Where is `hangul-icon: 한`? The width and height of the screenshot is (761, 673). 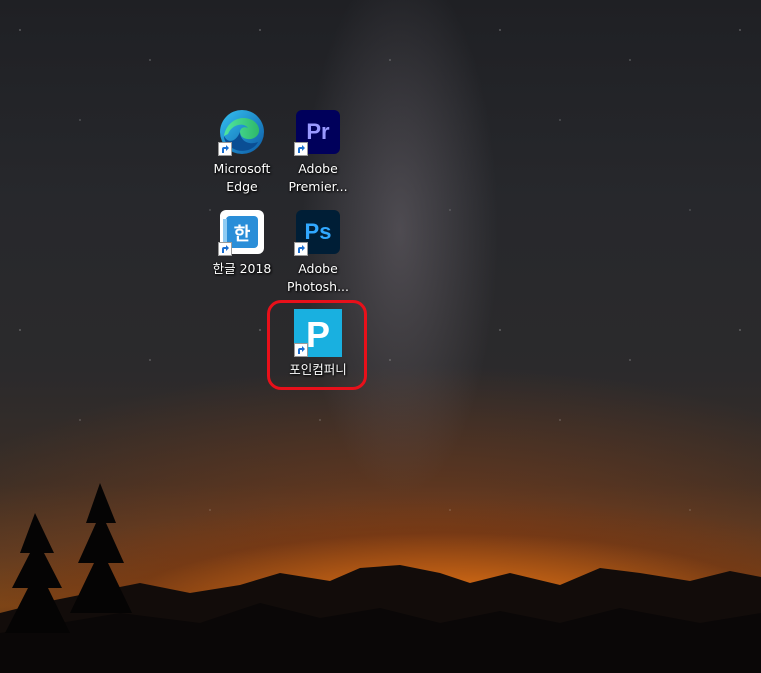 hangul-icon: 한 is located at coordinates (242, 232).